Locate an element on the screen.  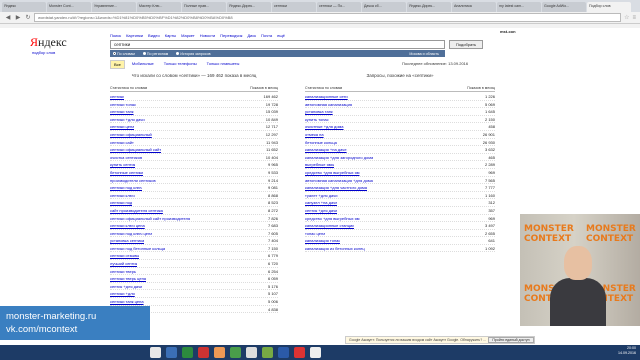
keyword-link: септики цена is located at coordinates (122, 126).